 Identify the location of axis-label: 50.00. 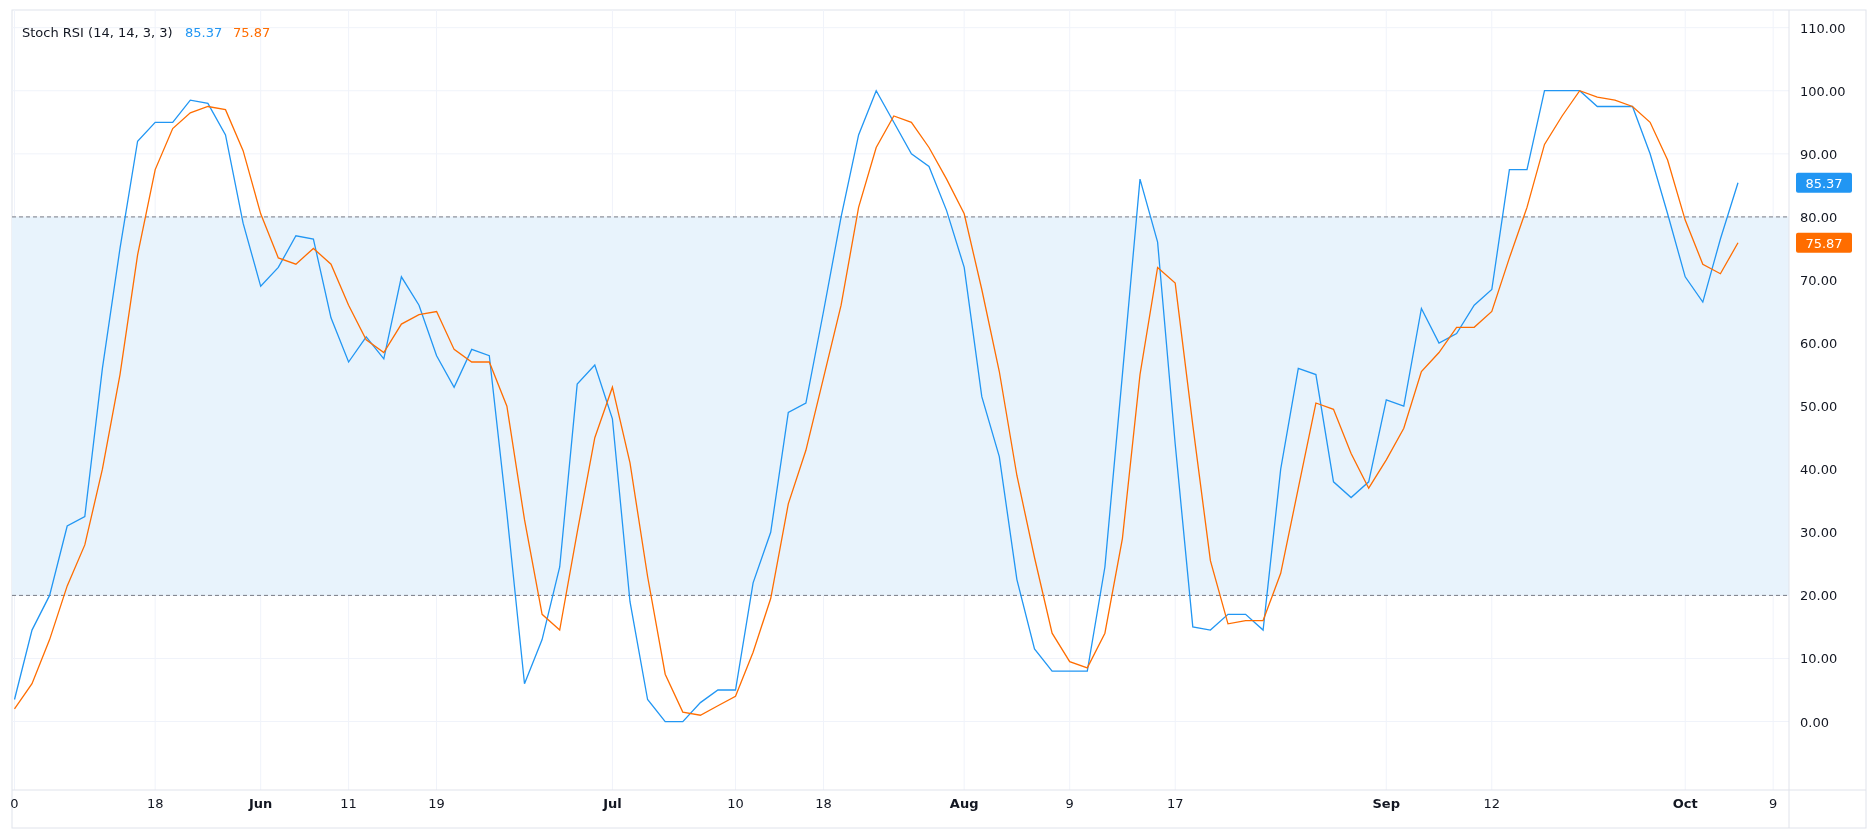
(1819, 407).